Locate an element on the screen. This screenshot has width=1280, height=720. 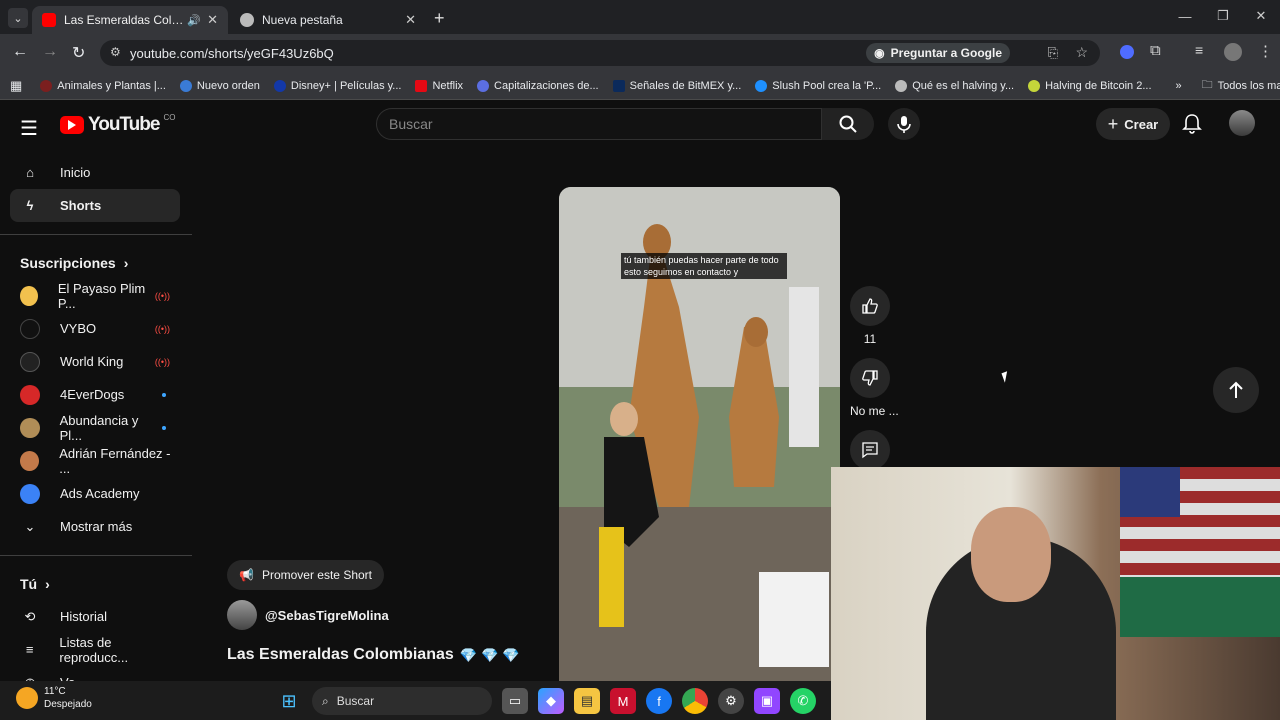
sidebar-item-subscription: El Payaso Plim P... ((•)) is located at coordinates (95, 295).